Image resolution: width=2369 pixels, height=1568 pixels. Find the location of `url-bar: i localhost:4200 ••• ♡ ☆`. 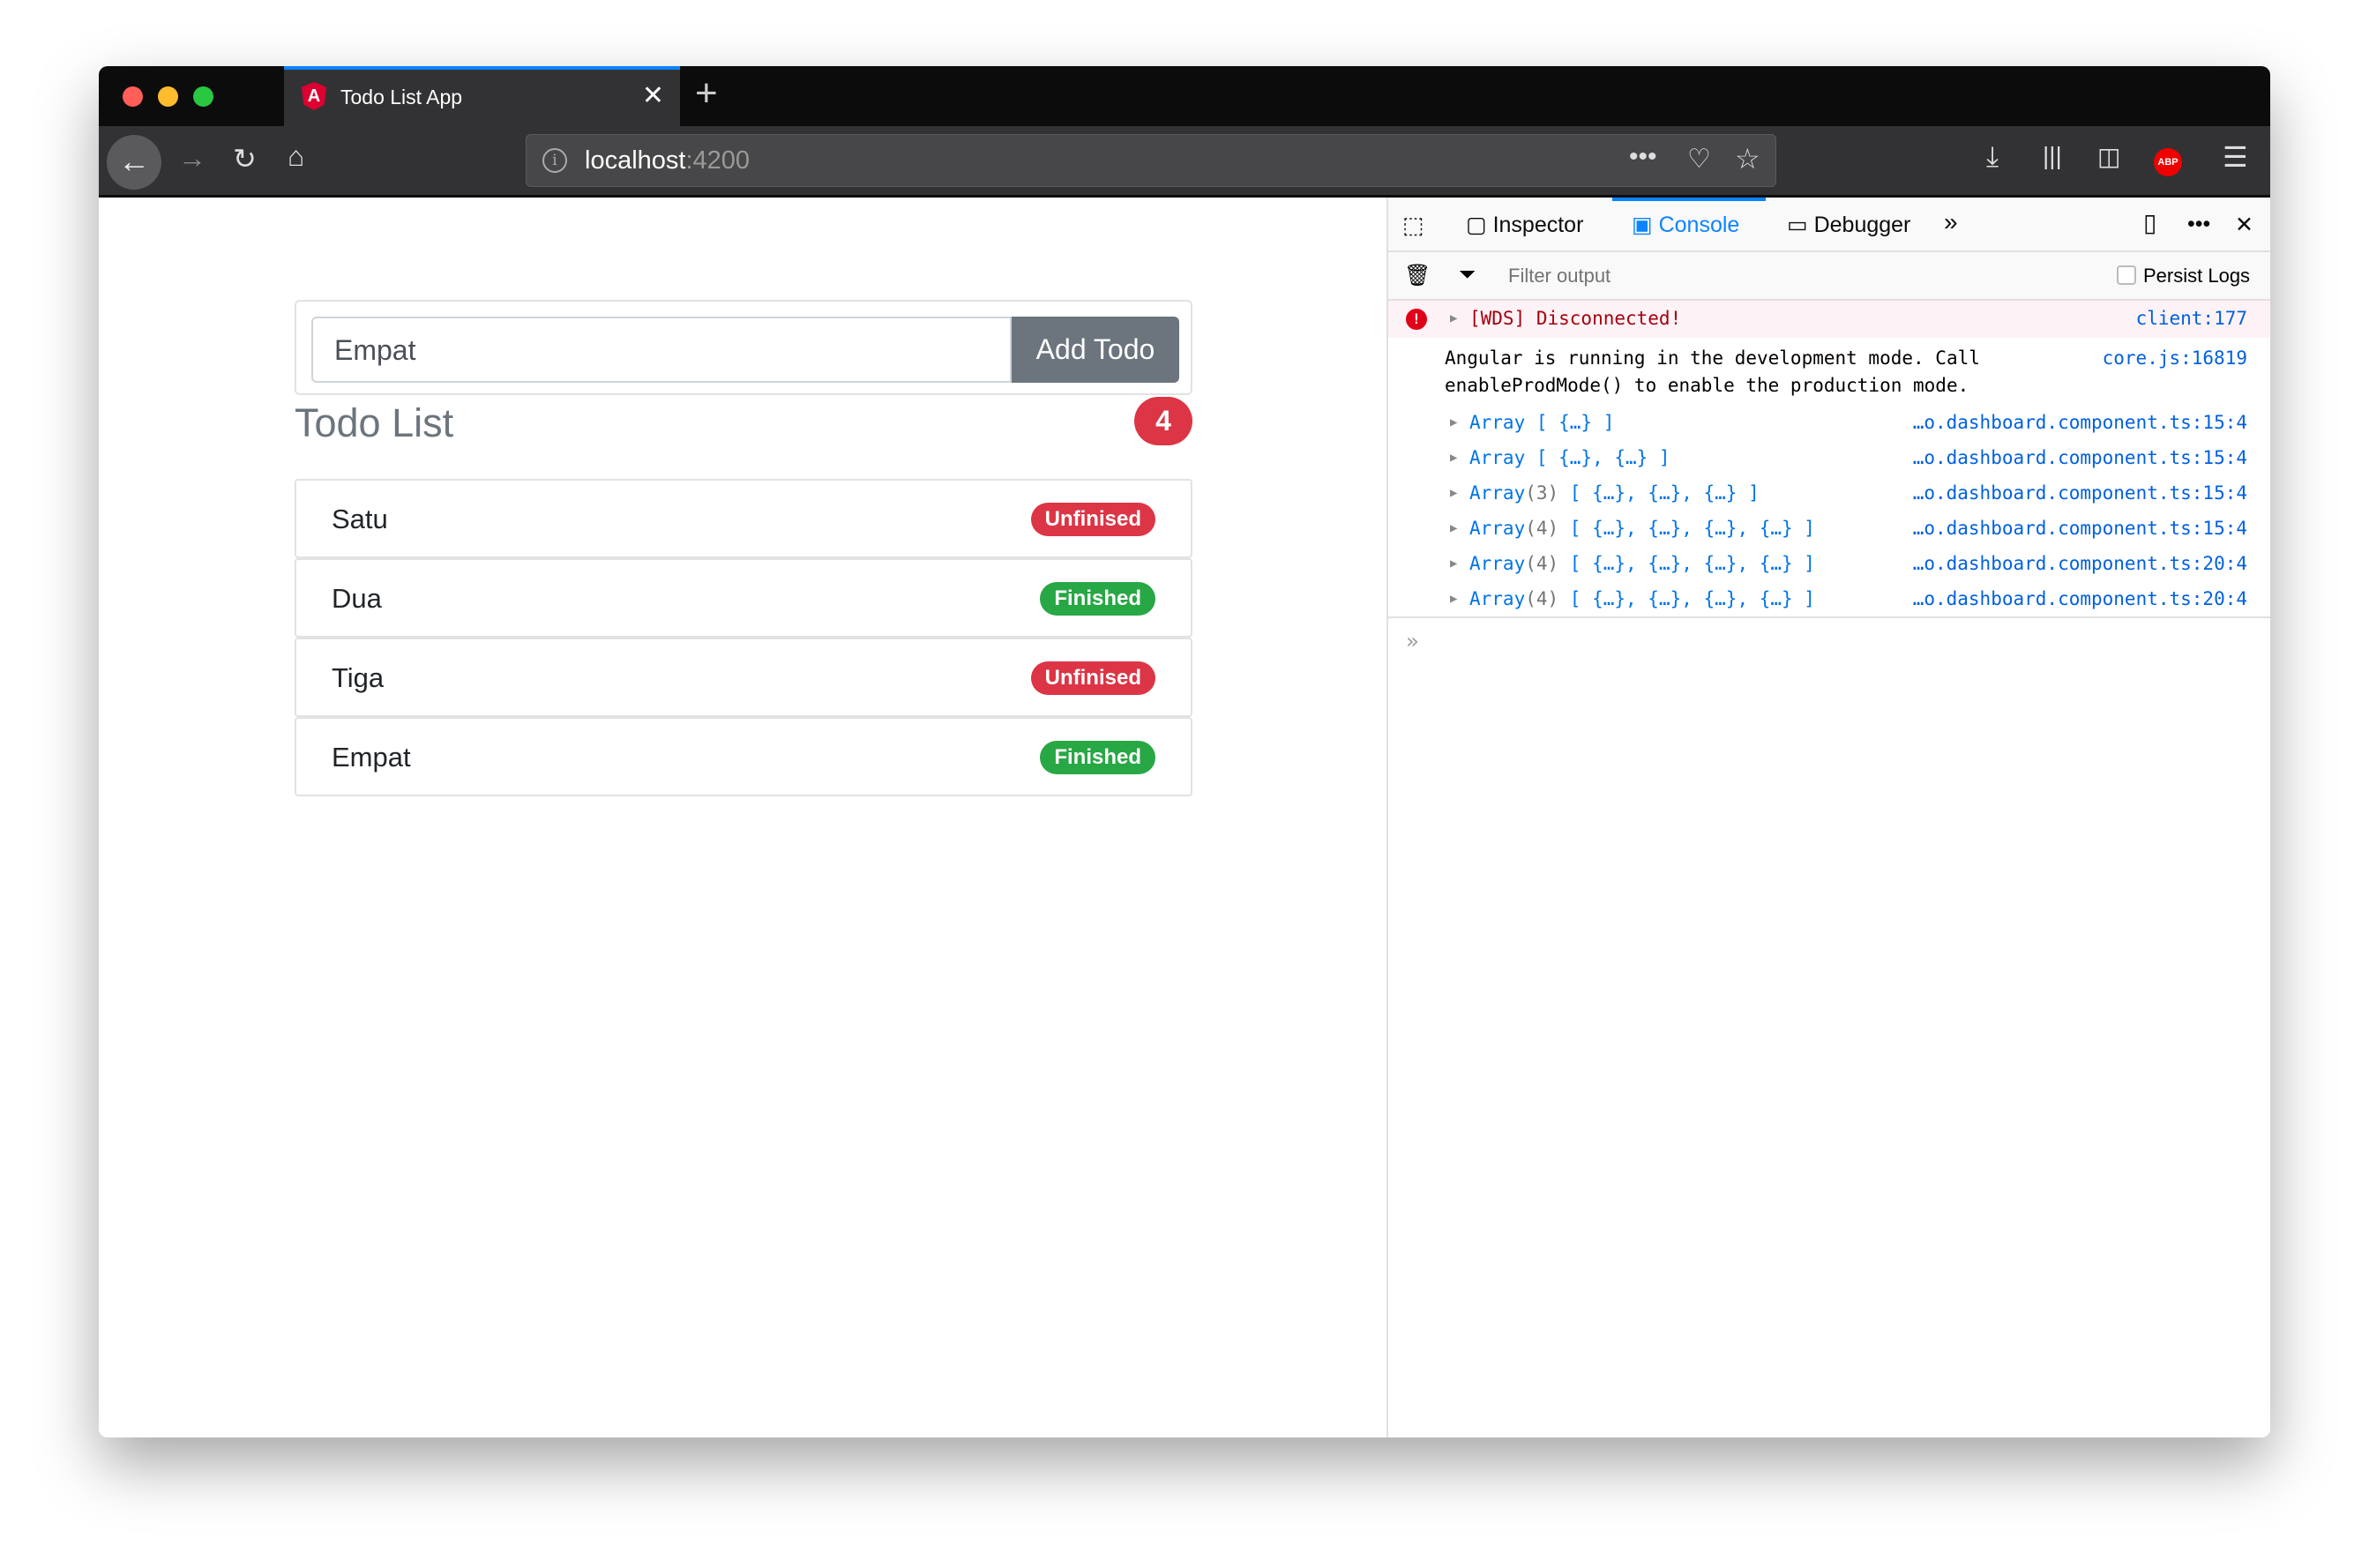

url-bar: i localhost:4200 ••• ♡ ☆ is located at coordinates (1151, 160).